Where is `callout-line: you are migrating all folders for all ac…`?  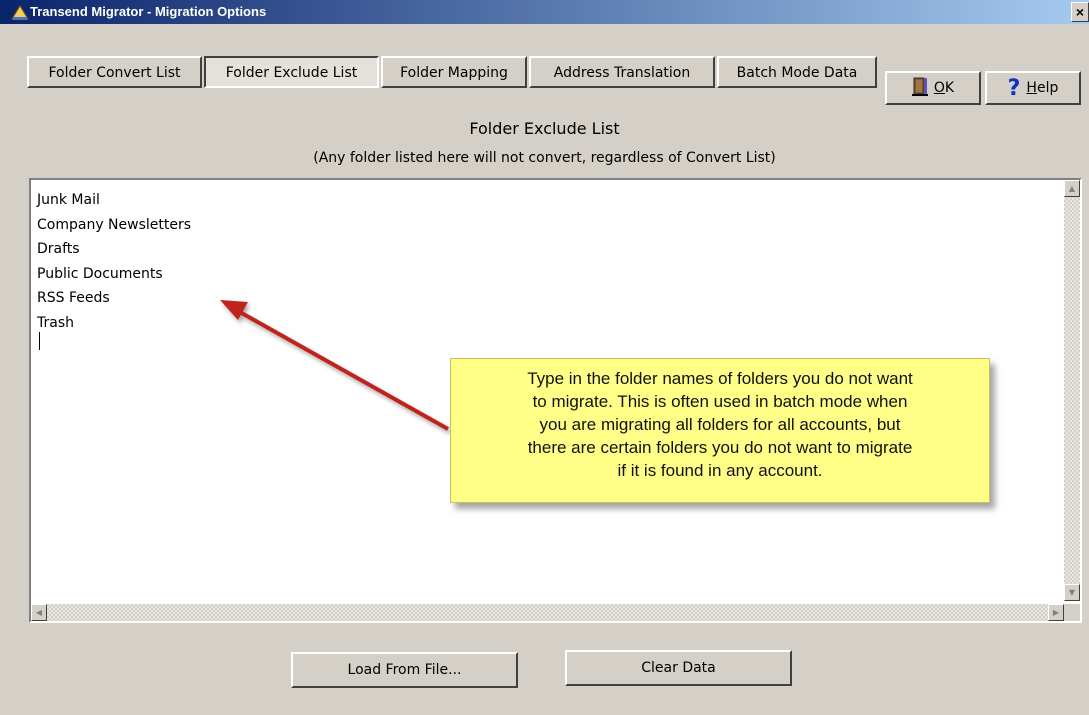 callout-line: you are migrating all folders for all ac… is located at coordinates (720, 424).